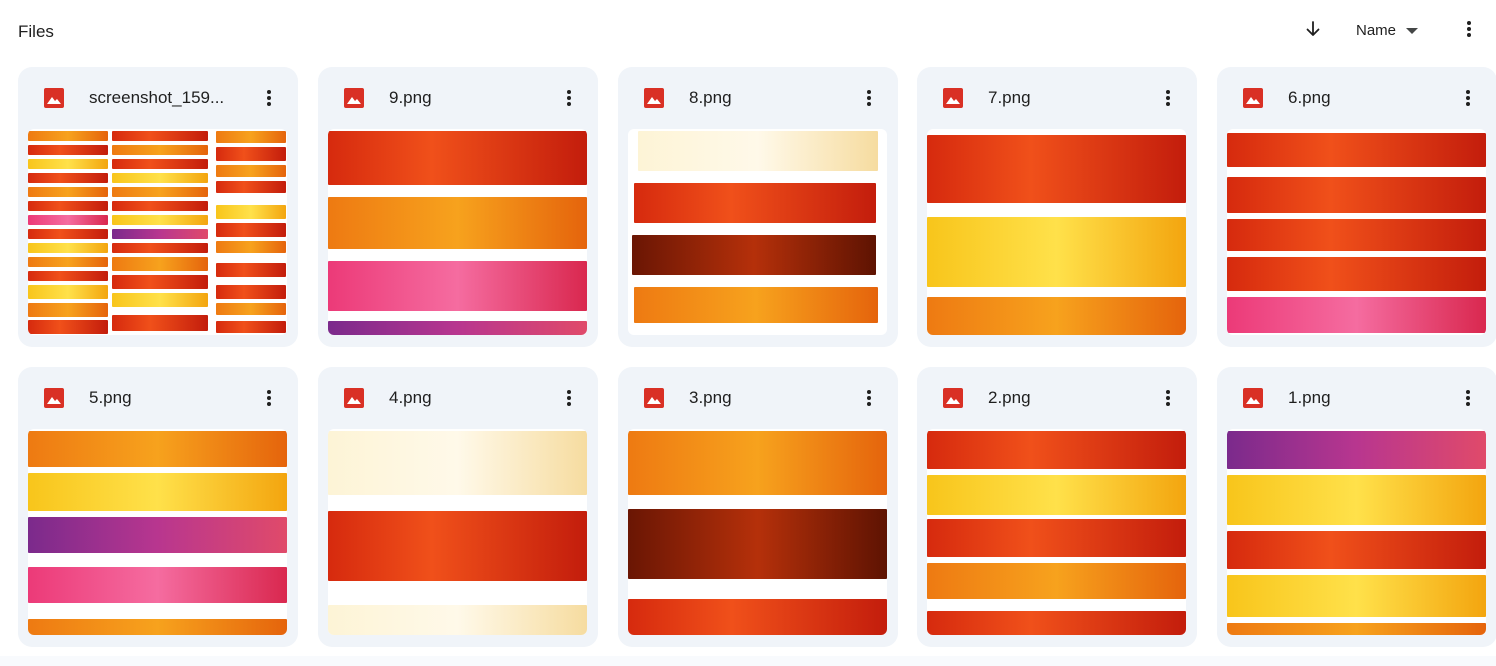 The width and height of the screenshot is (1496, 666). What do you see at coordinates (758, 398) in the screenshot?
I see `file-card-header: 3.png` at bounding box center [758, 398].